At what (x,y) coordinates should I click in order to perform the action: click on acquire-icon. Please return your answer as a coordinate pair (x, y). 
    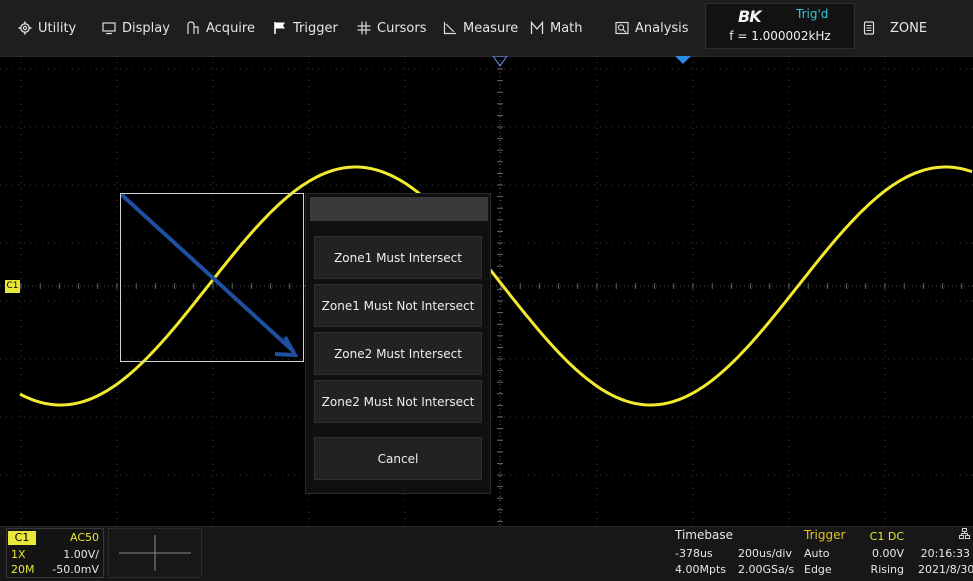
    Looking at the image, I should click on (193, 28).